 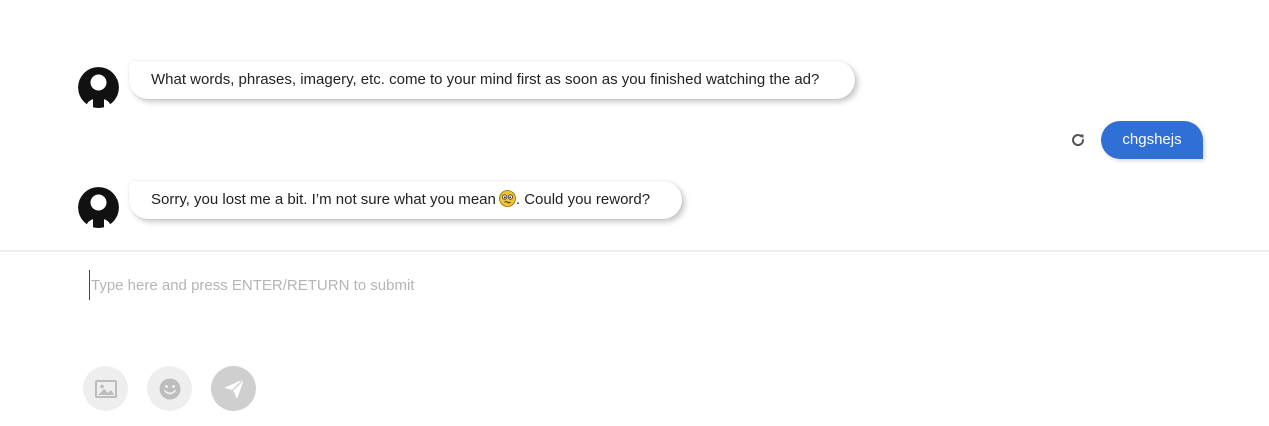 What do you see at coordinates (507, 198) in the screenshot?
I see `confused-face-icon` at bounding box center [507, 198].